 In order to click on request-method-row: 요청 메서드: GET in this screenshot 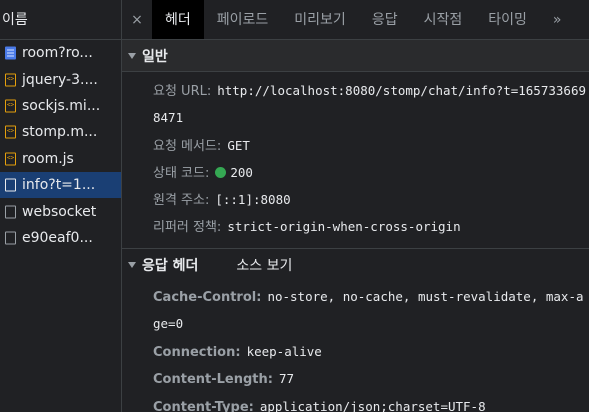, I will do `click(371, 146)`.